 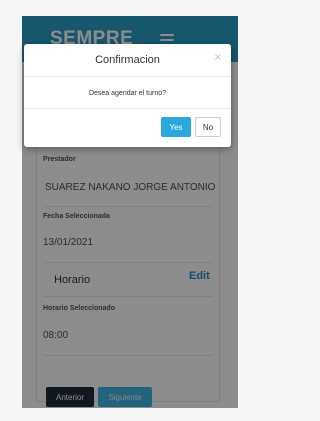 I want to click on no-button: No, so click(x=208, y=127).